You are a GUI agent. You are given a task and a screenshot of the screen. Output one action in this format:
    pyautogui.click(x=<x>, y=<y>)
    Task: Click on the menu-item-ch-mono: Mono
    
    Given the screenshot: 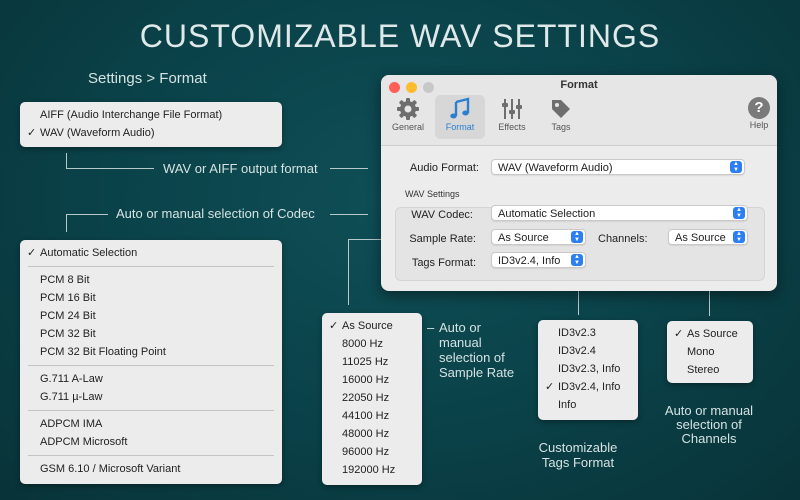 What is the action you would take?
    pyautogui.click(x=710, y=352)
    